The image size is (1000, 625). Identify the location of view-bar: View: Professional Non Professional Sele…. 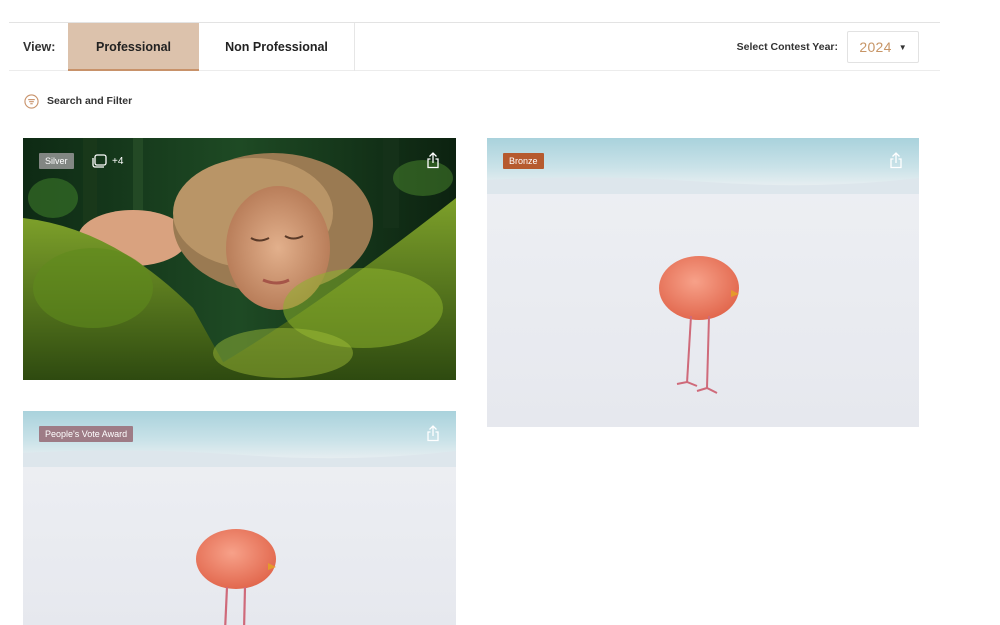
(474, 47).